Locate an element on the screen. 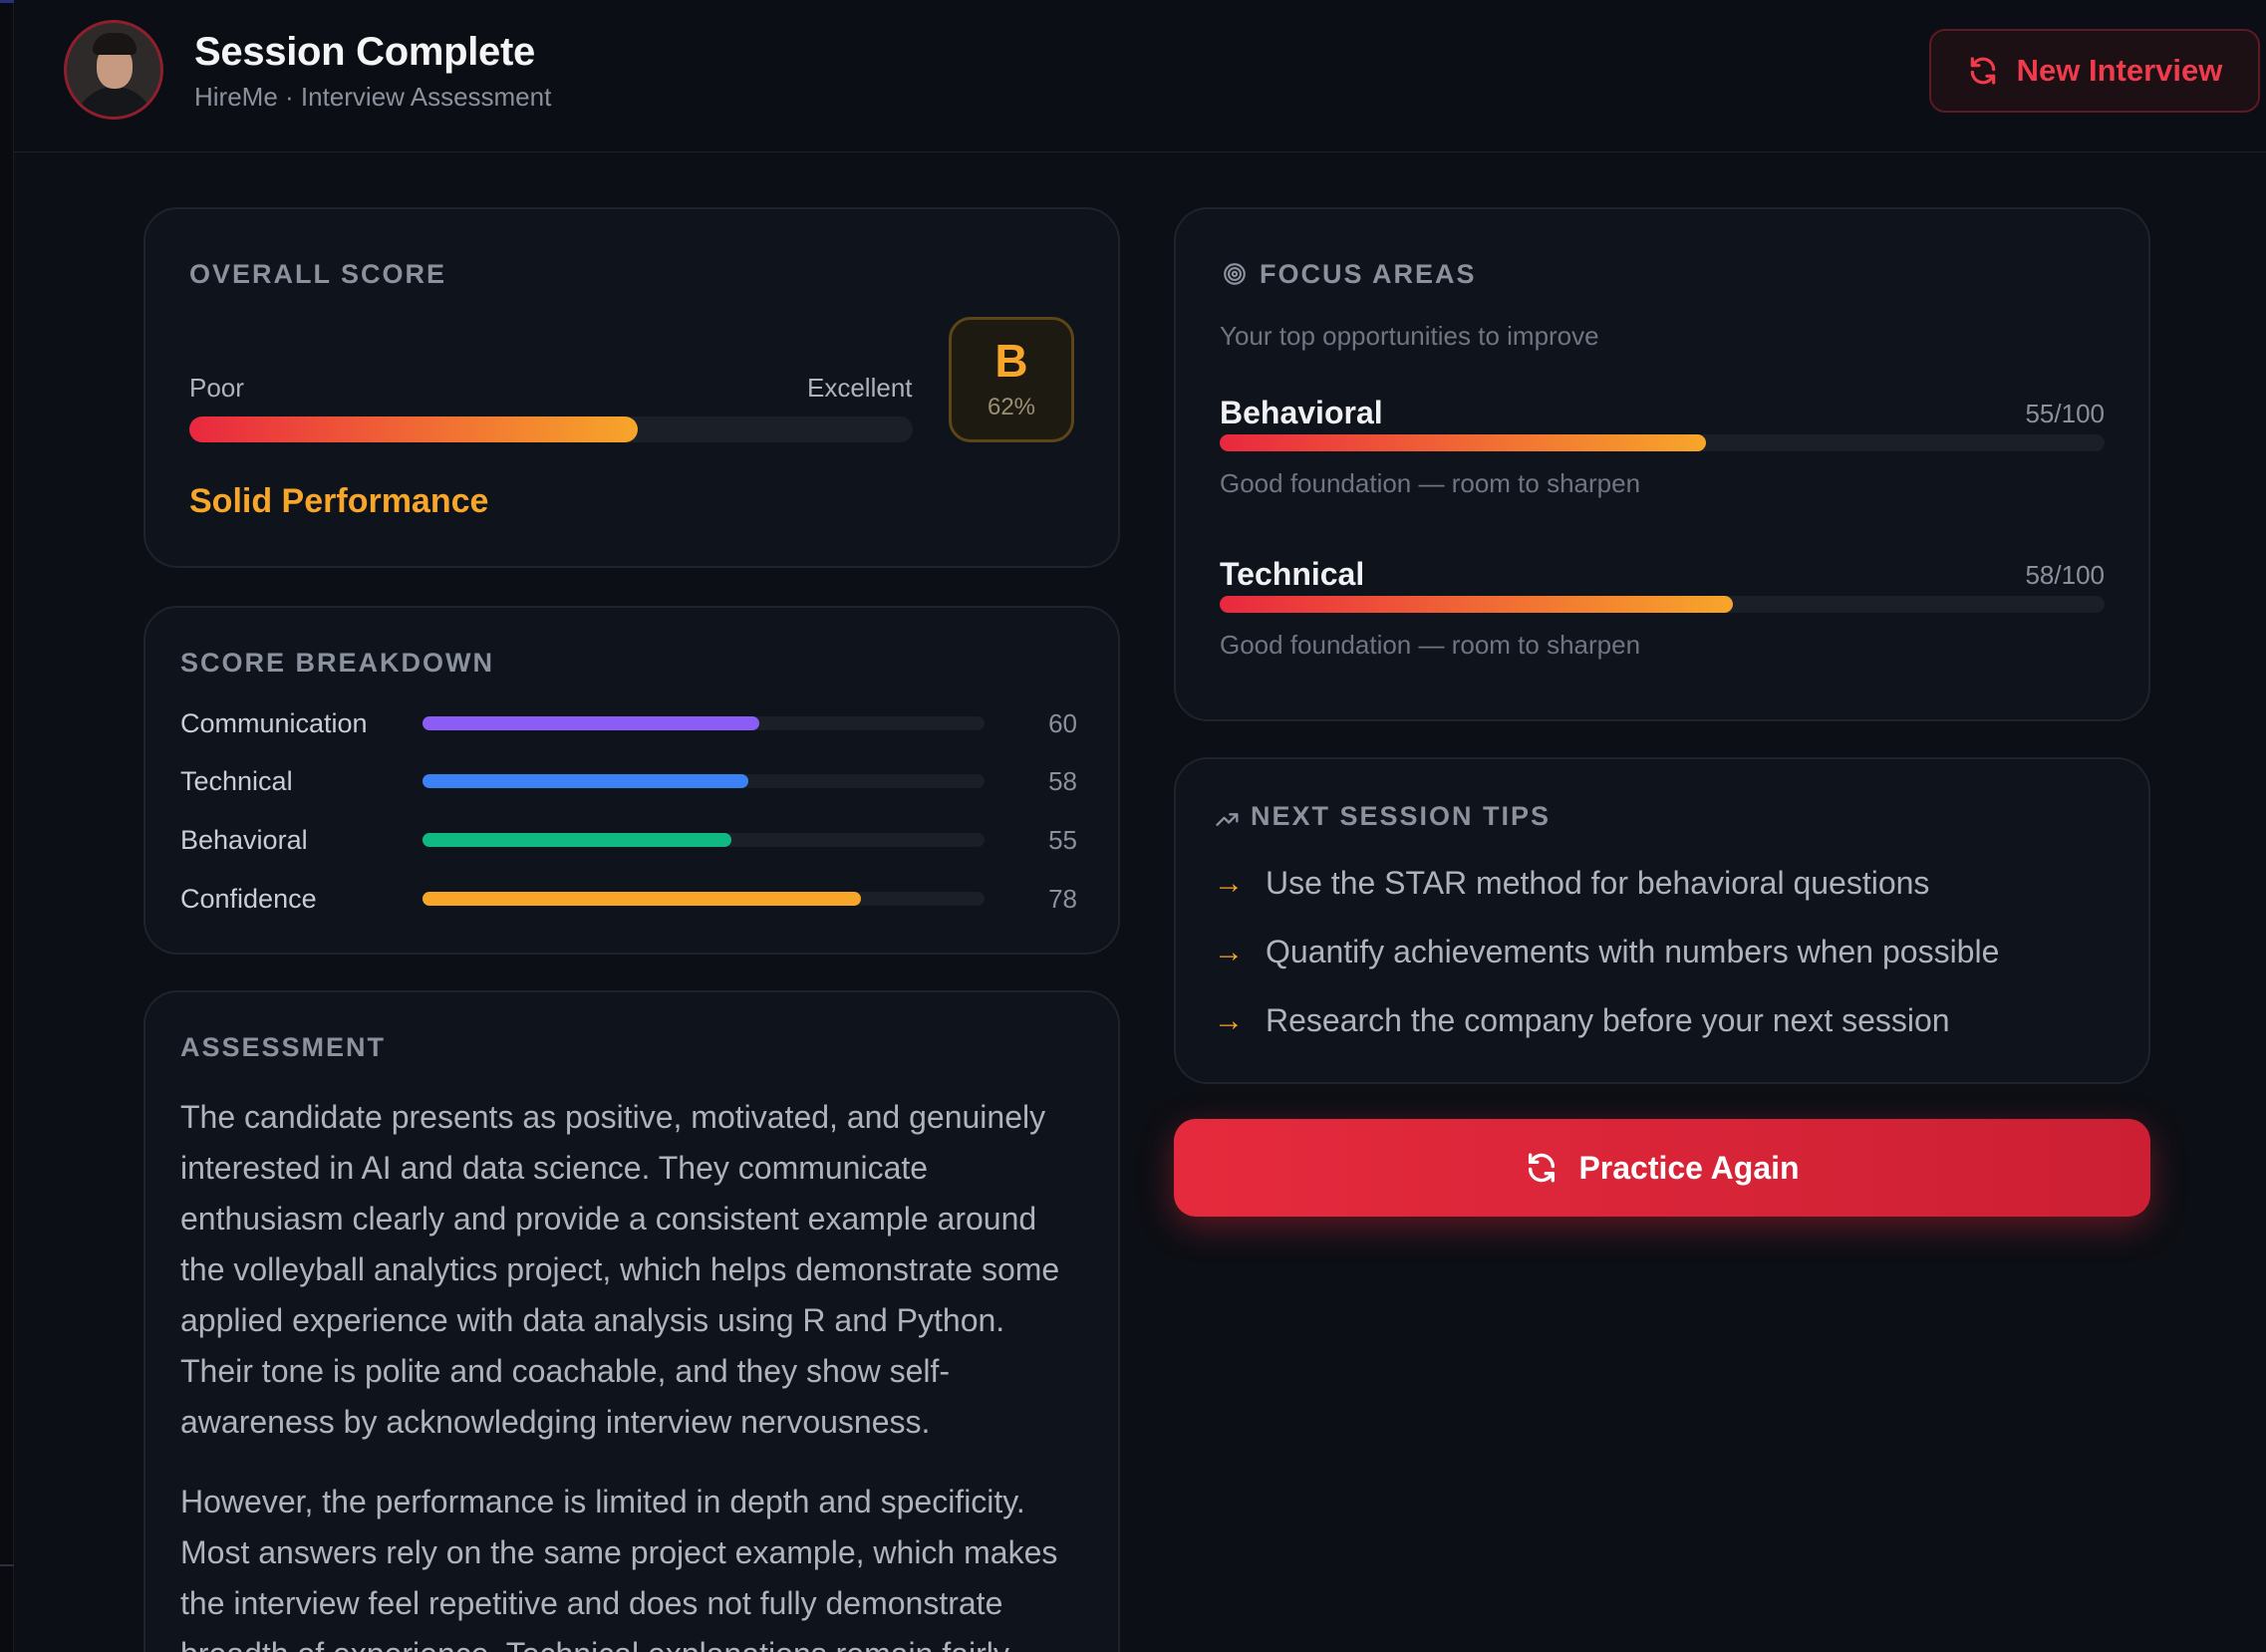 The height and width of the screenshot is (1652, 2266). avatar is located at coordinates (113, 70).